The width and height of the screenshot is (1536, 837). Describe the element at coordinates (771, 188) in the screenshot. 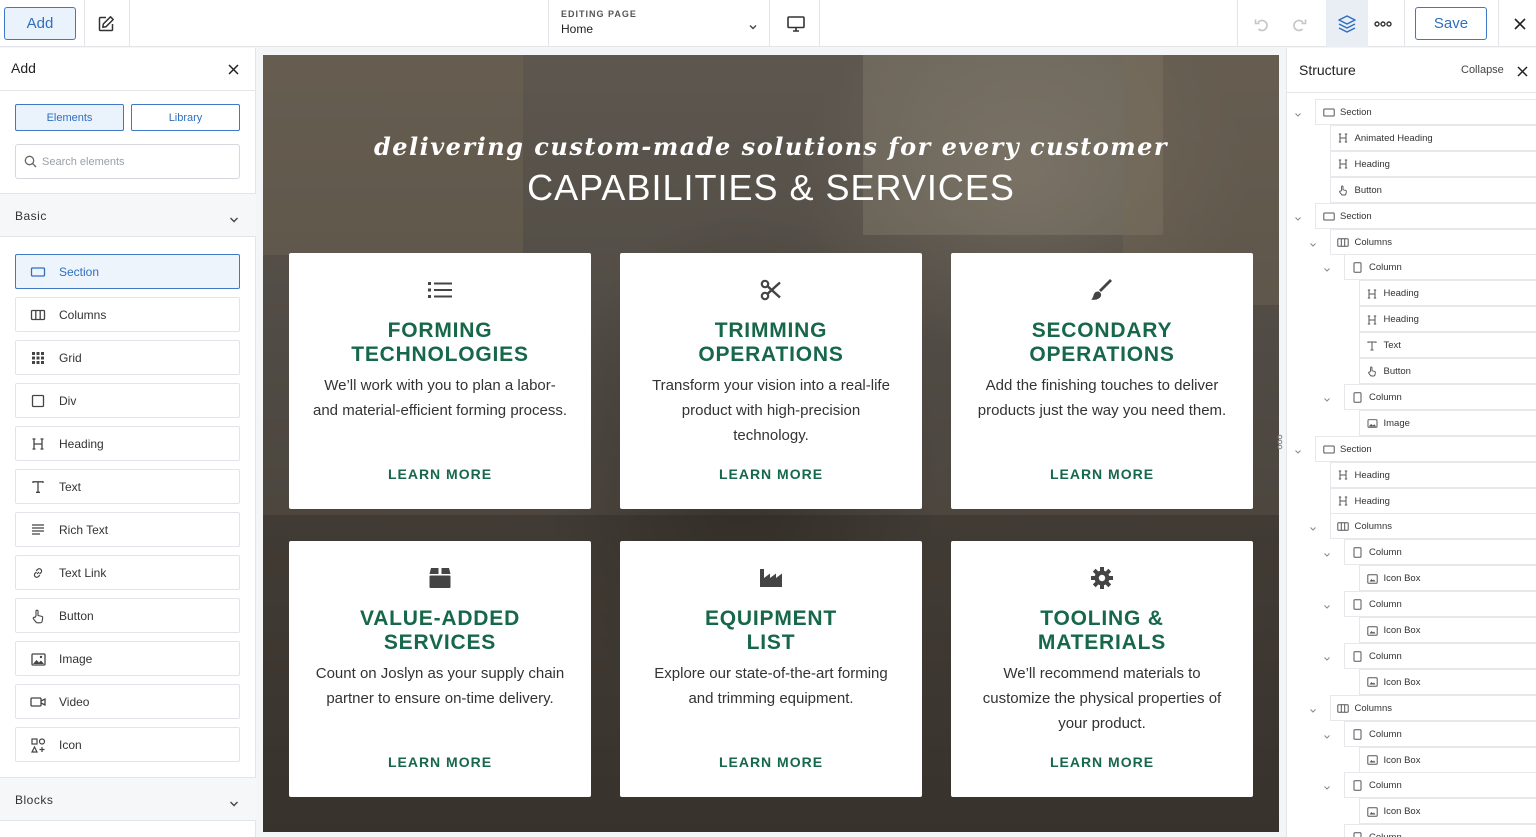

I see `hero-title: CAPABILITIES & SERVICES` at that location.